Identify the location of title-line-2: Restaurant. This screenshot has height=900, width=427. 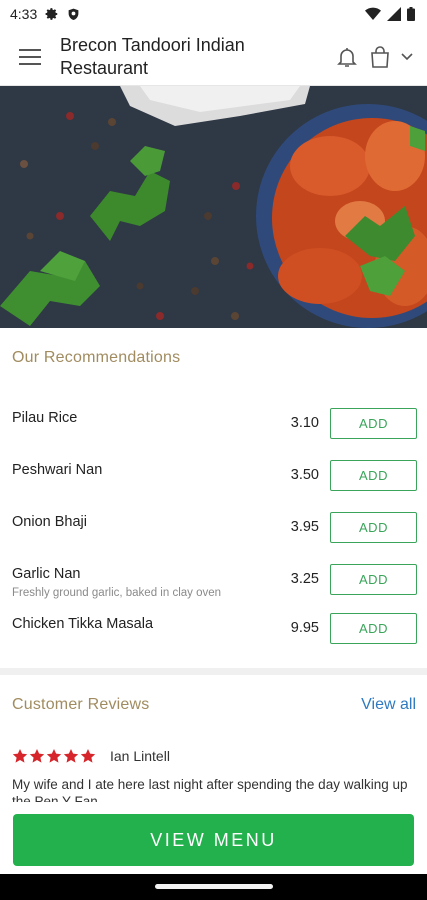
(104, 67).